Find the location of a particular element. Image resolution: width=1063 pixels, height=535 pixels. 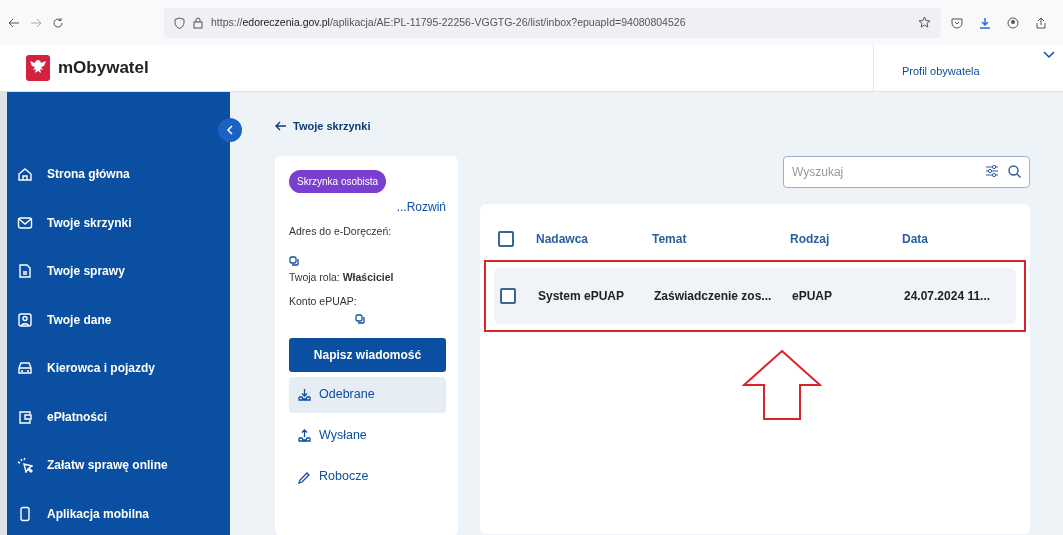

column-header: Rodzaj is located at coordinates (846, 239).